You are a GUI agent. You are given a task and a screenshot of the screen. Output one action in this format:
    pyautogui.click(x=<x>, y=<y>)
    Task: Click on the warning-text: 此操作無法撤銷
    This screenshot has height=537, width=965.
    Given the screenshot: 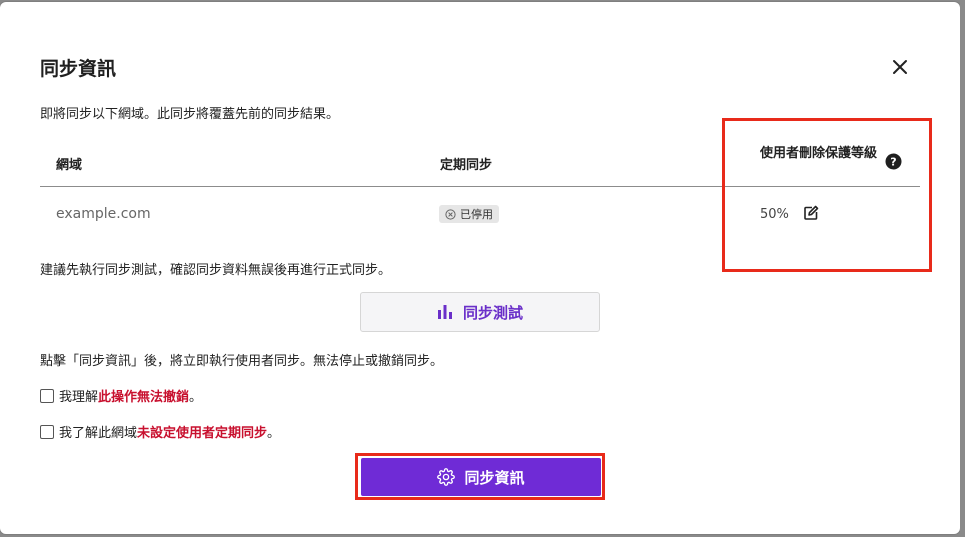 What is the action you would take?
    pyautogui.click(x=144, y=397)
    